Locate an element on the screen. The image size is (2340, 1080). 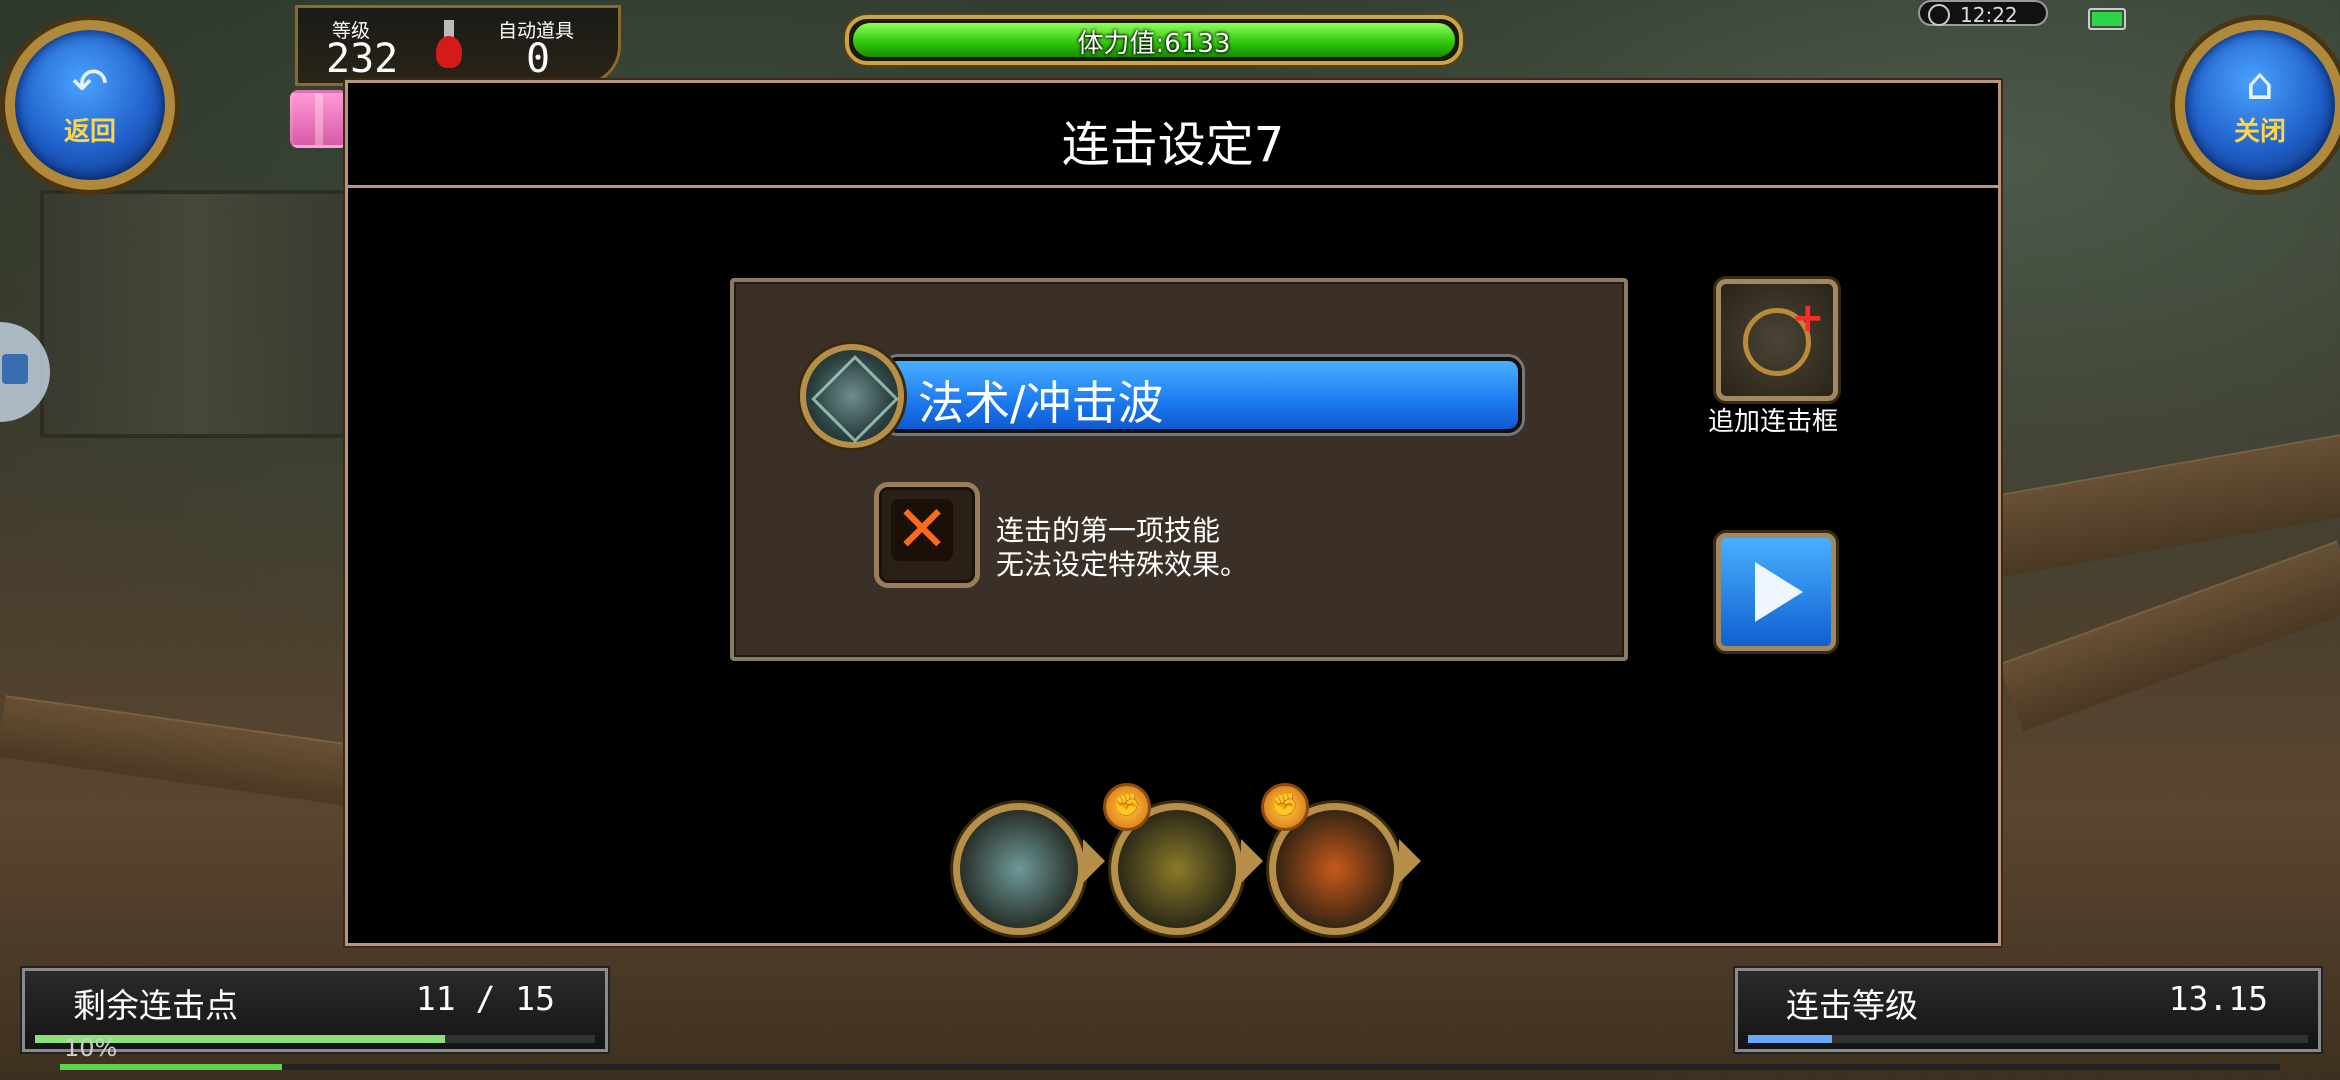
stamina-text: 体力值:6133 is located at coordinates (1154, 44).